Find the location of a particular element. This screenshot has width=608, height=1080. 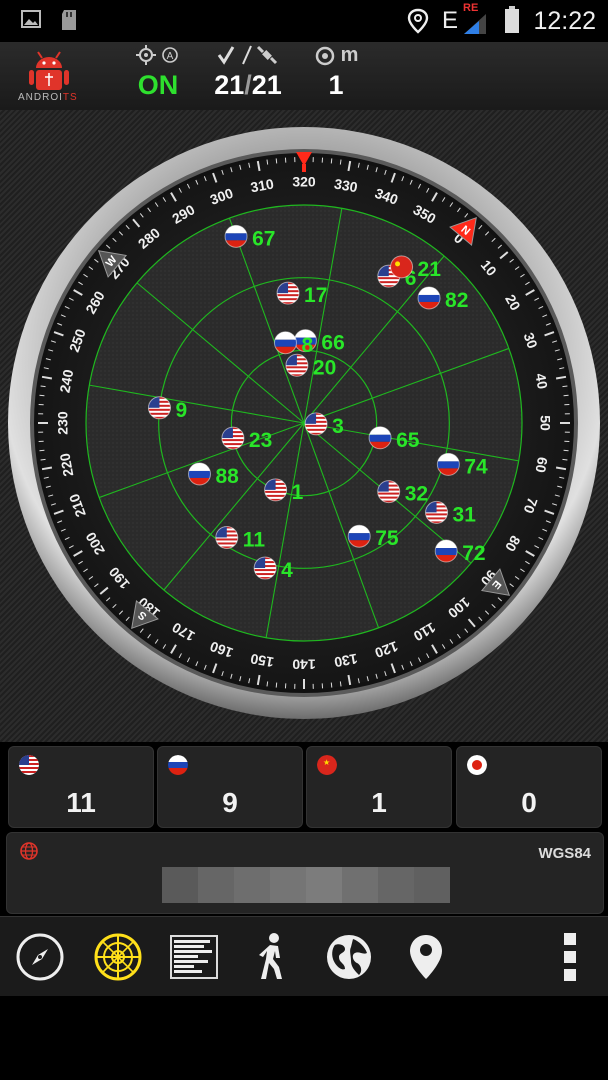

count-card-glonass: 9 is located at coordinates (230, 787).